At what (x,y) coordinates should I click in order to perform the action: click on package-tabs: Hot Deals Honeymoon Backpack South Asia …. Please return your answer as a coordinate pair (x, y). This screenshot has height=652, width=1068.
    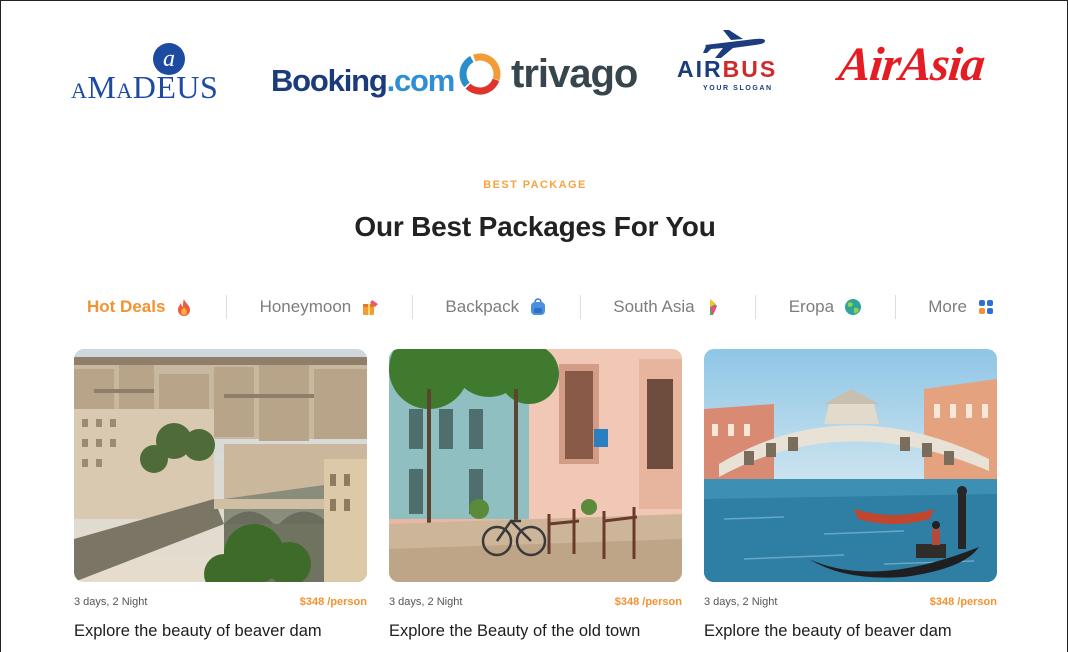
    Looking at the image, I should click on (540, 307).